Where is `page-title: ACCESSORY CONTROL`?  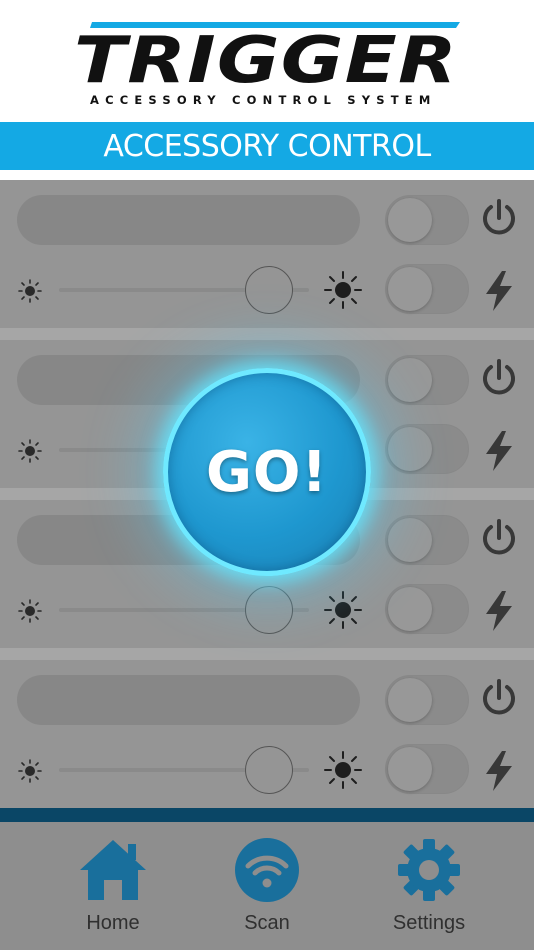
page-title: ACCESSORY CONTROL is located at coordinates (267, 146).